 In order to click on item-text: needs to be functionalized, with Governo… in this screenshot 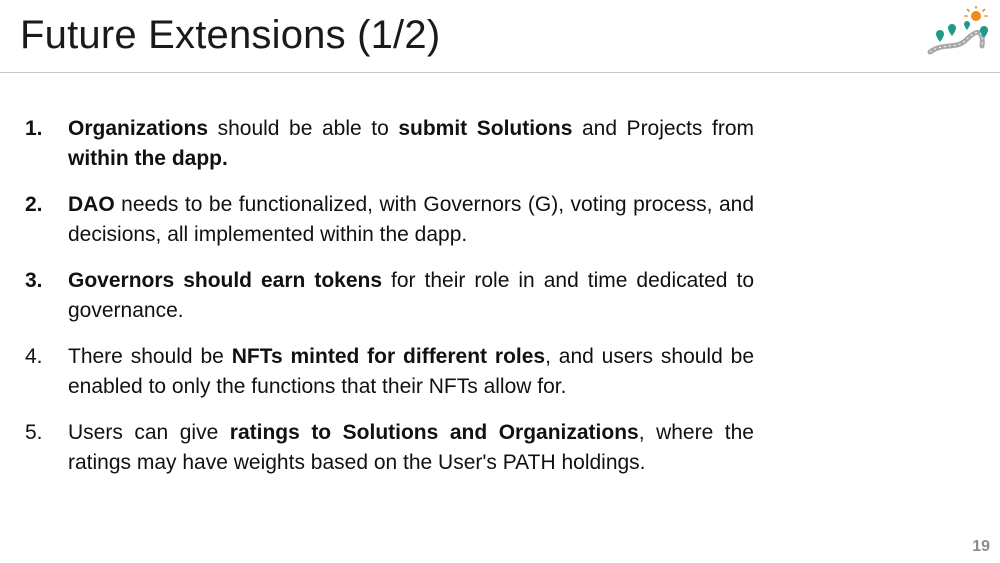, I will do `click(411, 219)`.